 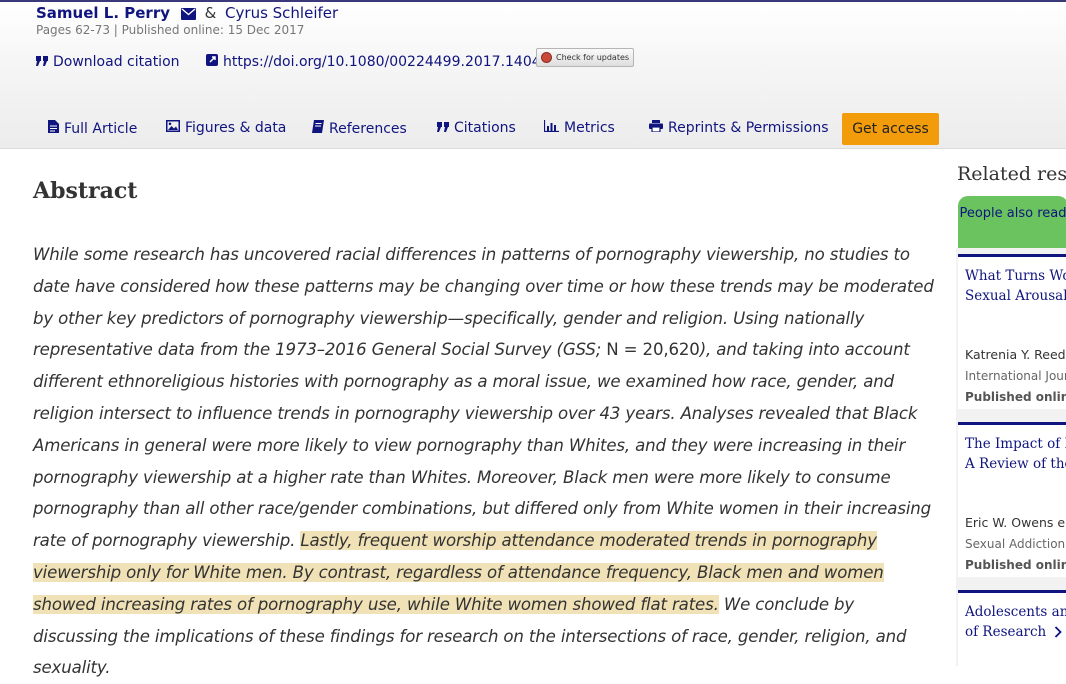 I want to click on check-for-updates-button: Check for updates, so click(x=585, y=57).